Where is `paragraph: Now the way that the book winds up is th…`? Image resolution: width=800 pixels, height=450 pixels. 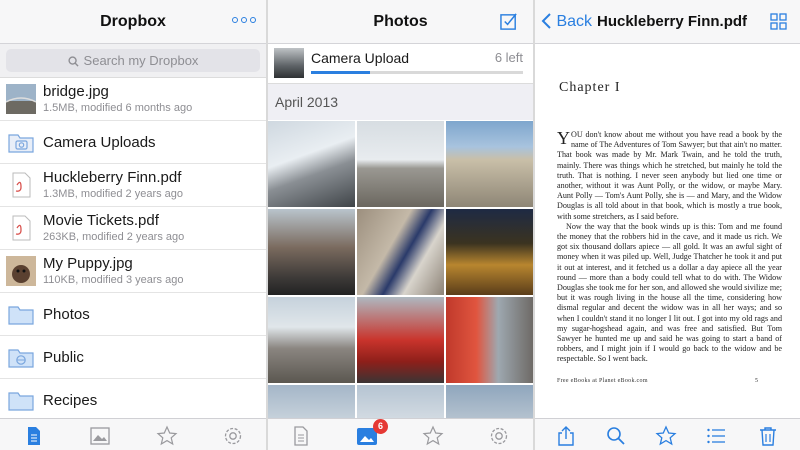
paragraph: Now the way that the book winds up is th… is located at coordinates (669, 292).